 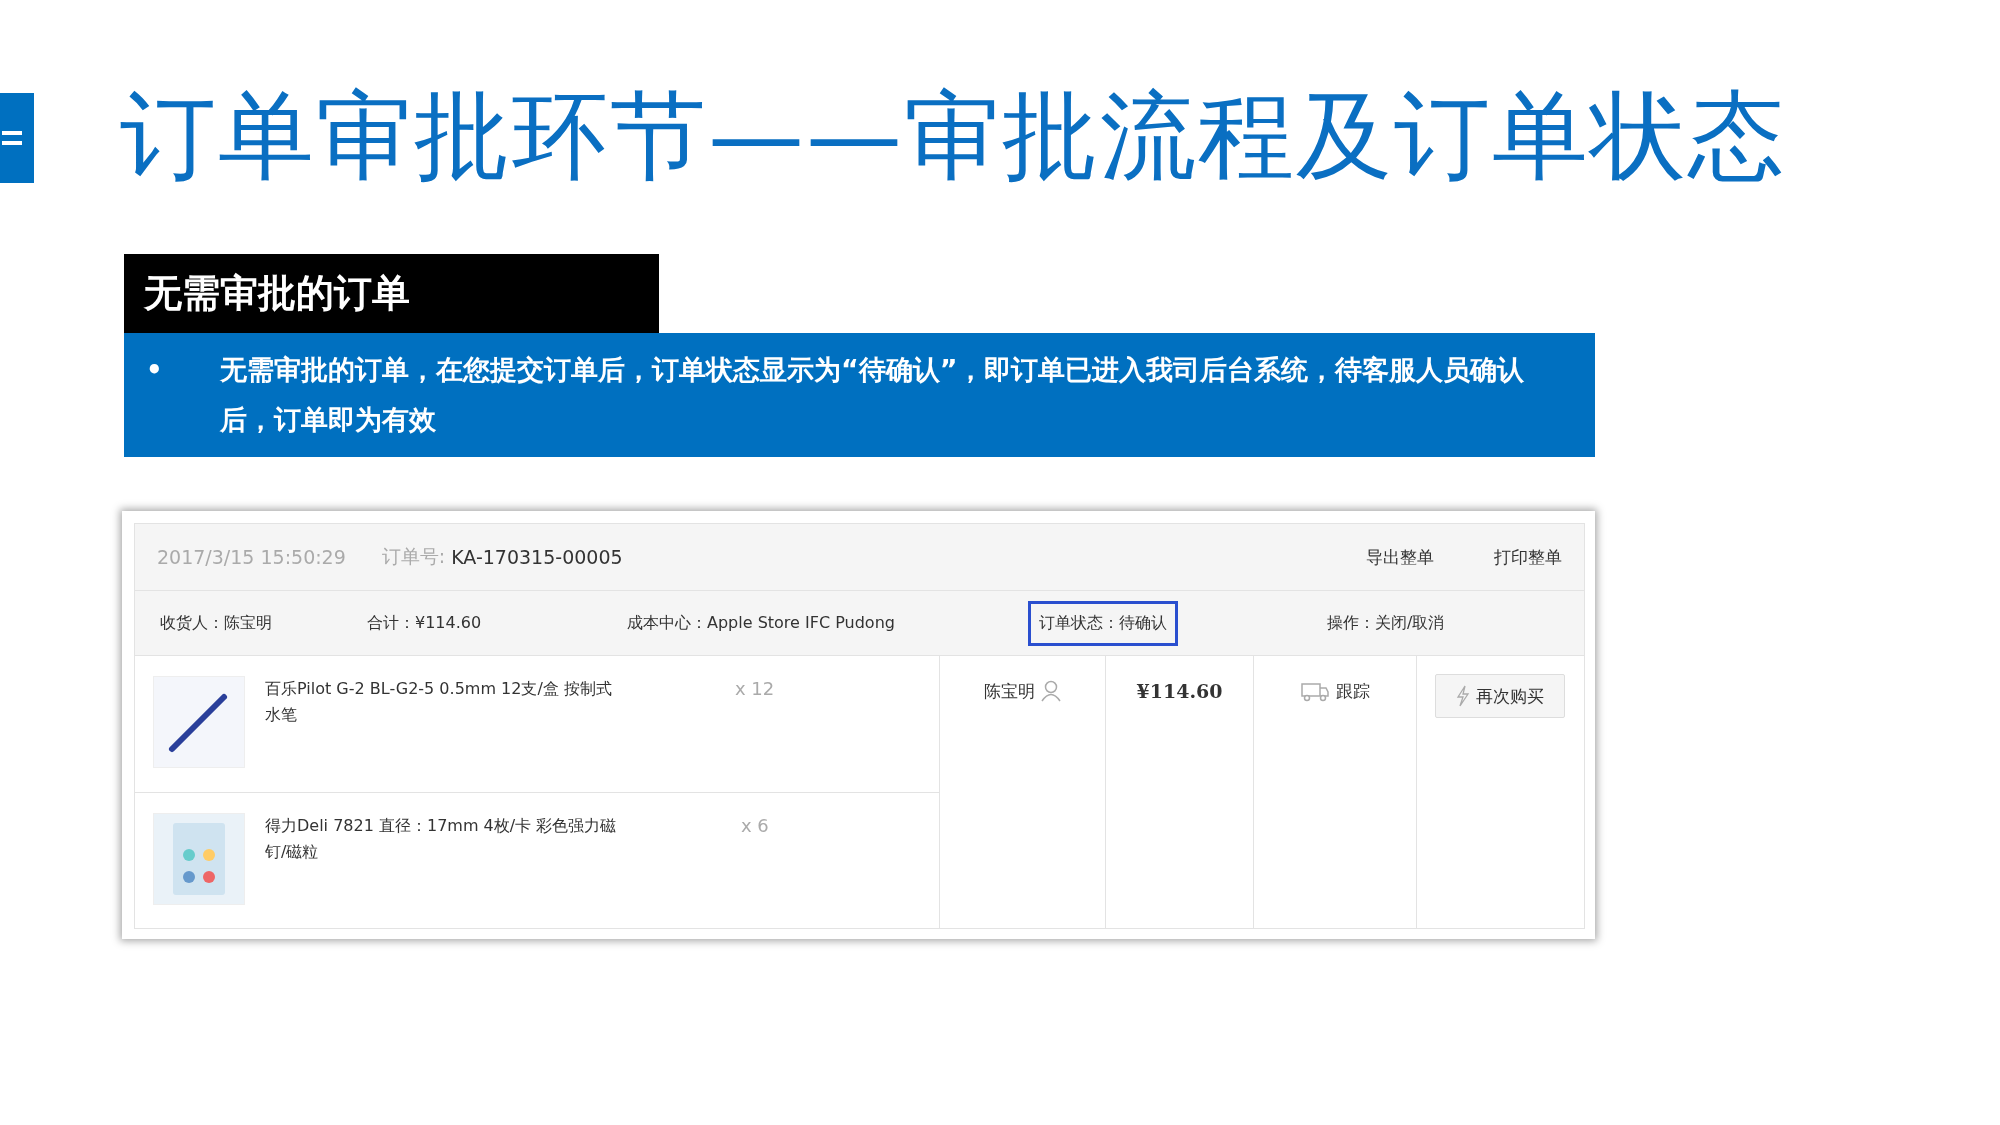 I want to click on truck-icon, so click(x=1315, y=691).